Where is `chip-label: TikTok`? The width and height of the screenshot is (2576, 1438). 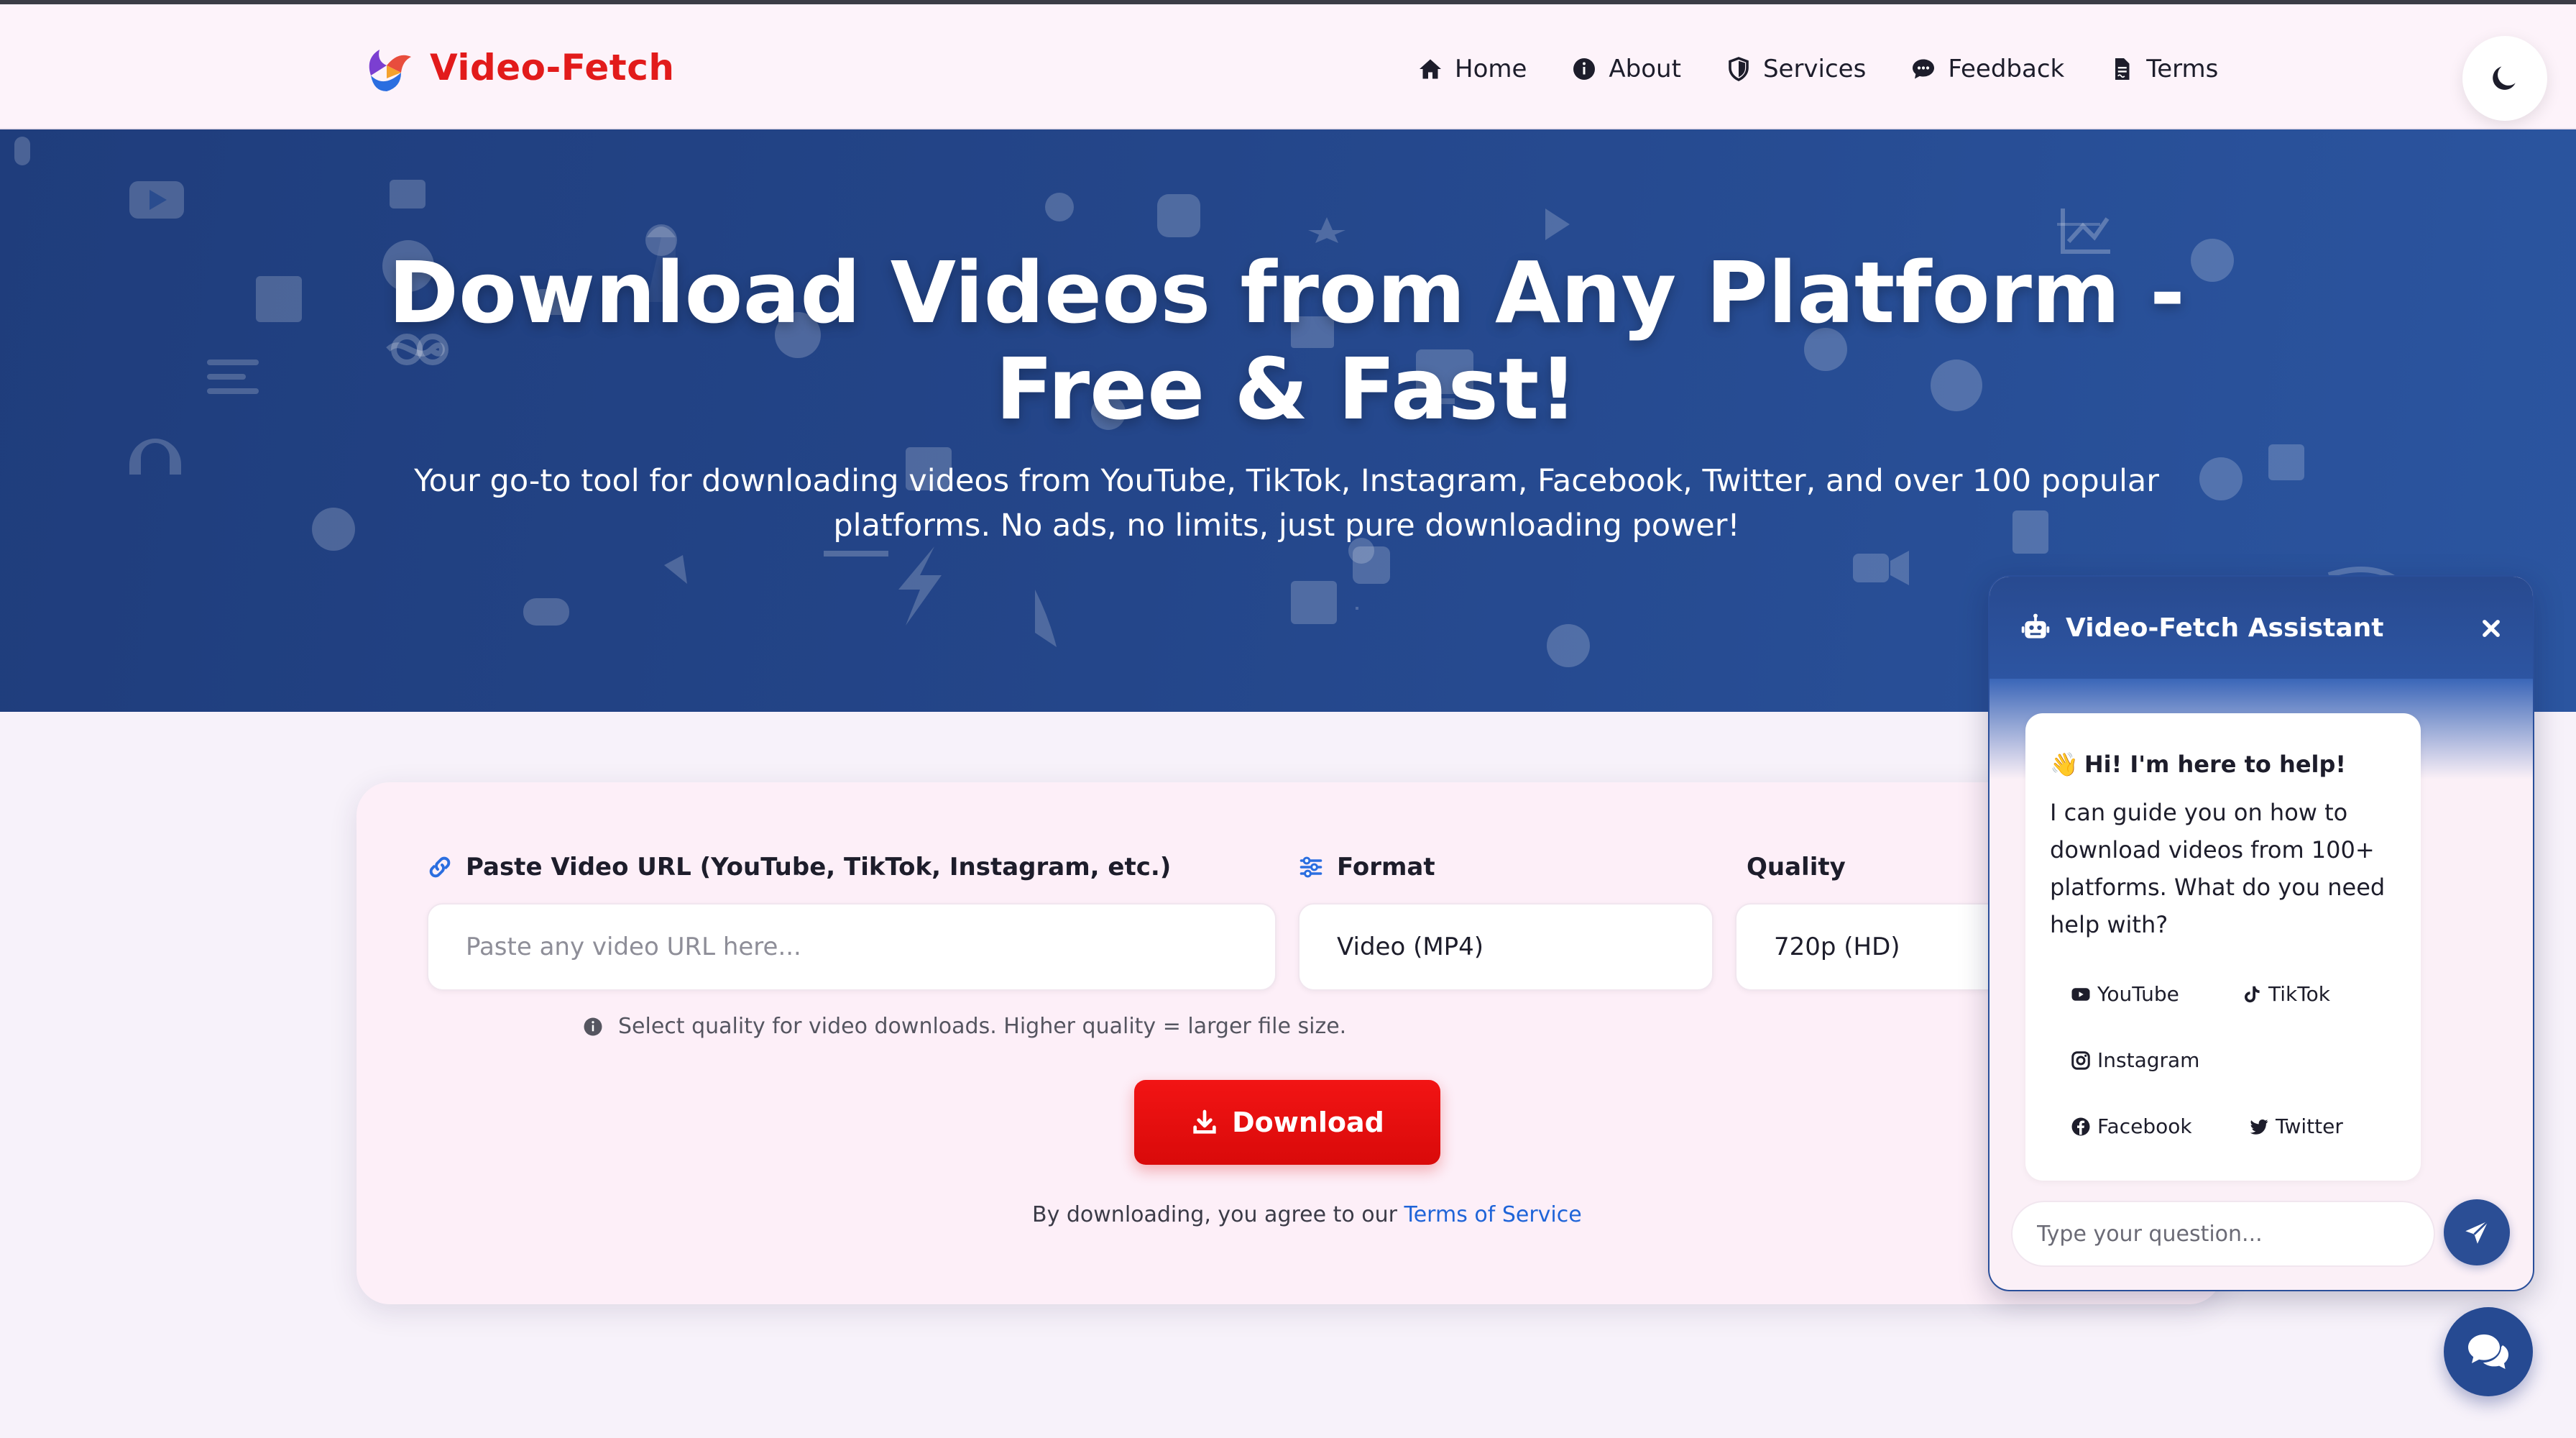 chip-label: TikTok is located at coordinates (2299, 994).